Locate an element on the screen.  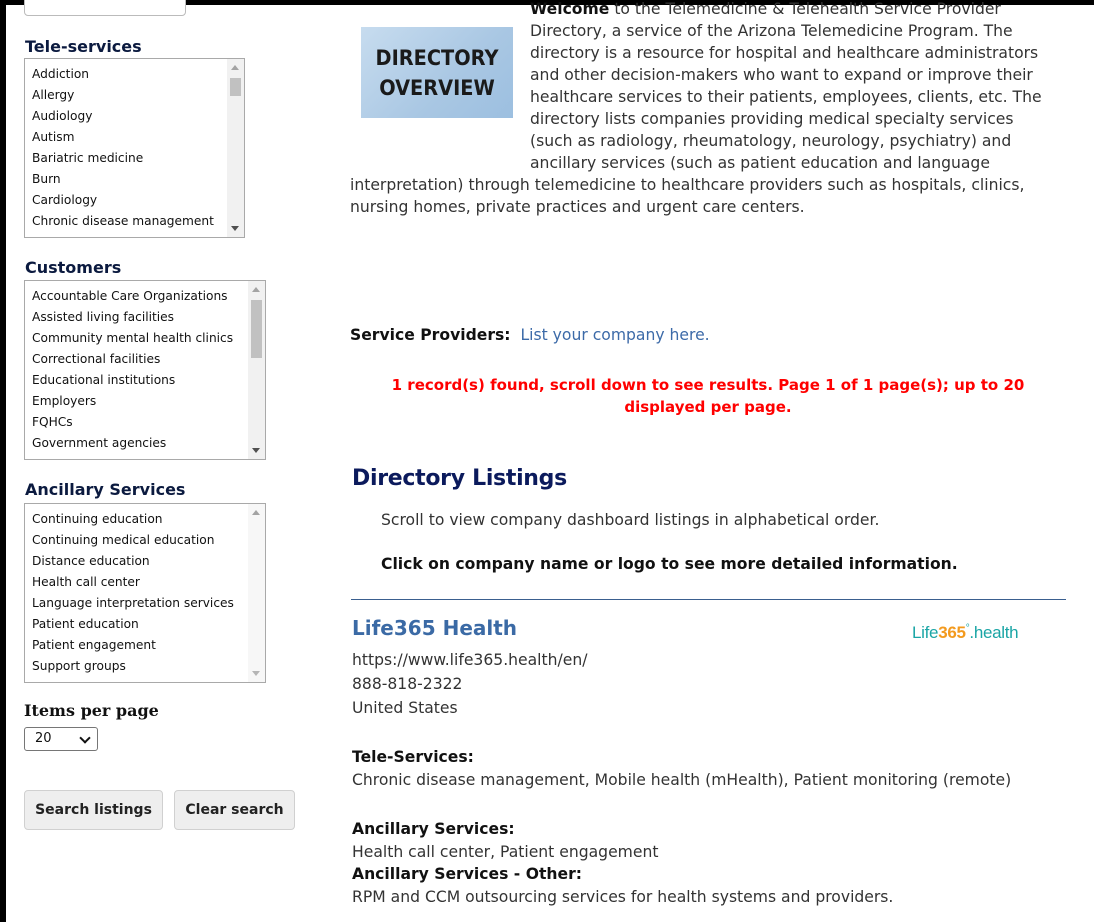
company-name-link: Life365 Health is located at coordinates (434, 628).